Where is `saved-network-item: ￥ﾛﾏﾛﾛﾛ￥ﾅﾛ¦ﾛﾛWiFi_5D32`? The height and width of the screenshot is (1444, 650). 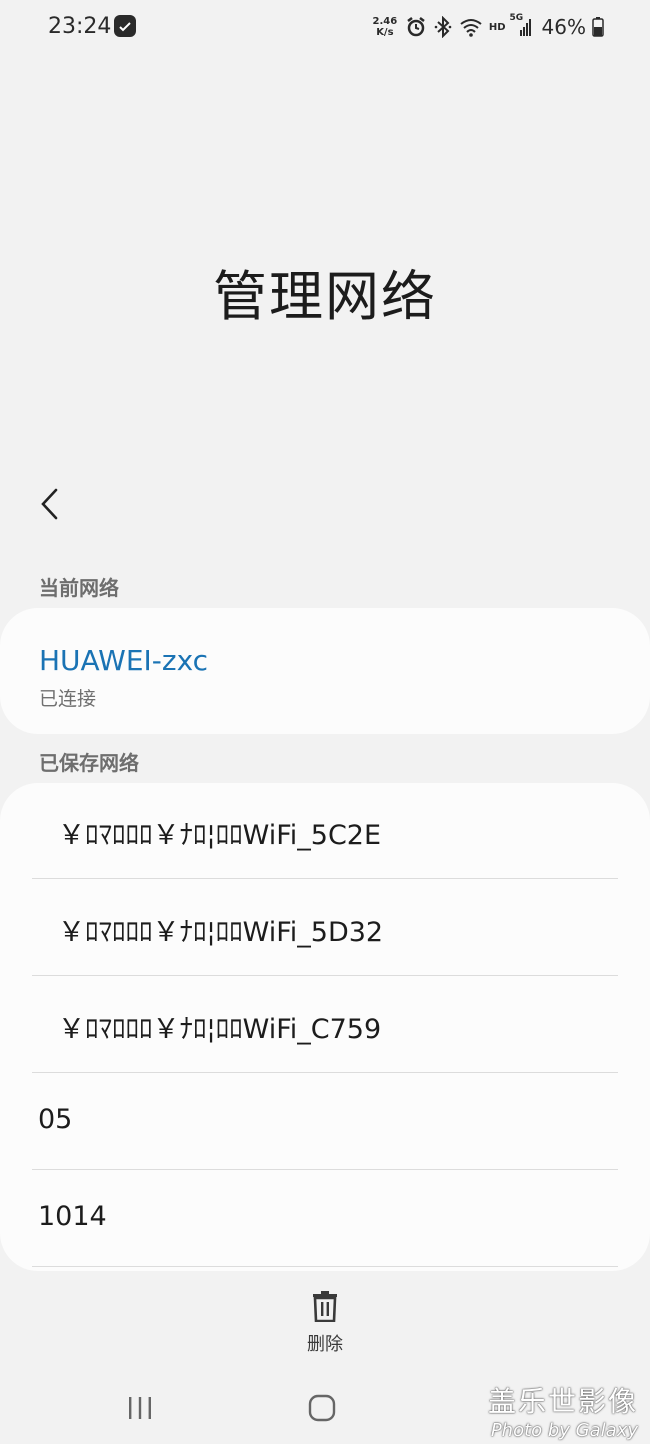
saved-network-item: ￥ﾛﾏﾛﾛﾛ￥ﾅﾛ¦ﾛﾛWiFi_5D32 is located at coordinates (325, 928).